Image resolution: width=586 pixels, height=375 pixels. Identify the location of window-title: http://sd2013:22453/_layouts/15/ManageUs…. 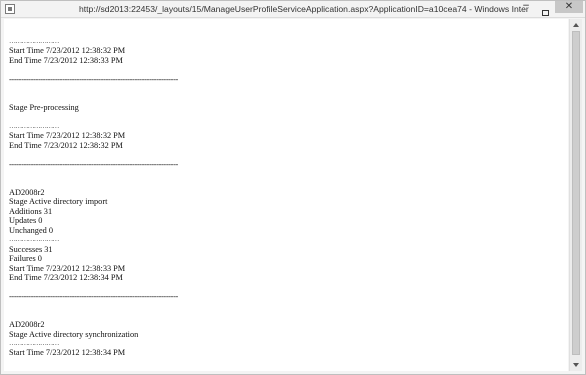
(304, 9).